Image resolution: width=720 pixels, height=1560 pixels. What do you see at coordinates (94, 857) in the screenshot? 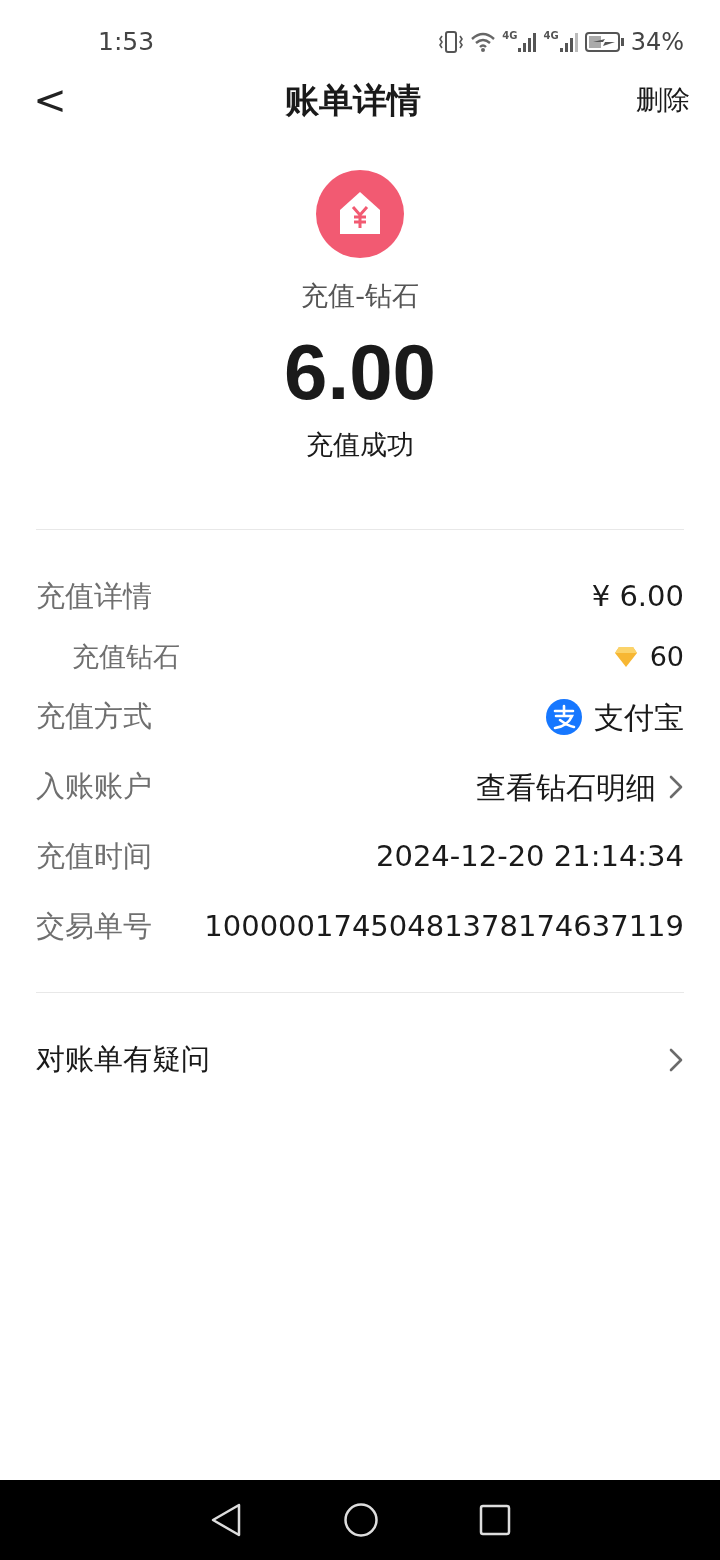
I see `detail-label: 充值时间` at bounding box center [94, 857].